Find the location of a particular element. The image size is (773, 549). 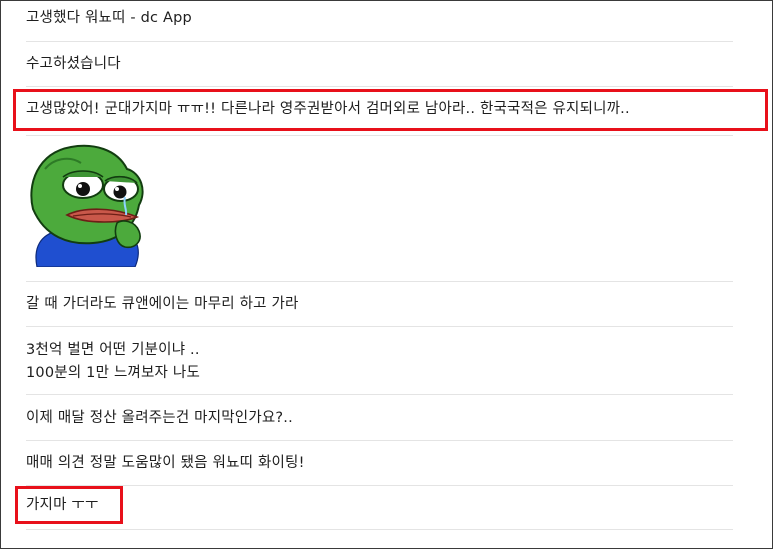

crying-pepe-frog-sticker is located at coordinates (87, 205).